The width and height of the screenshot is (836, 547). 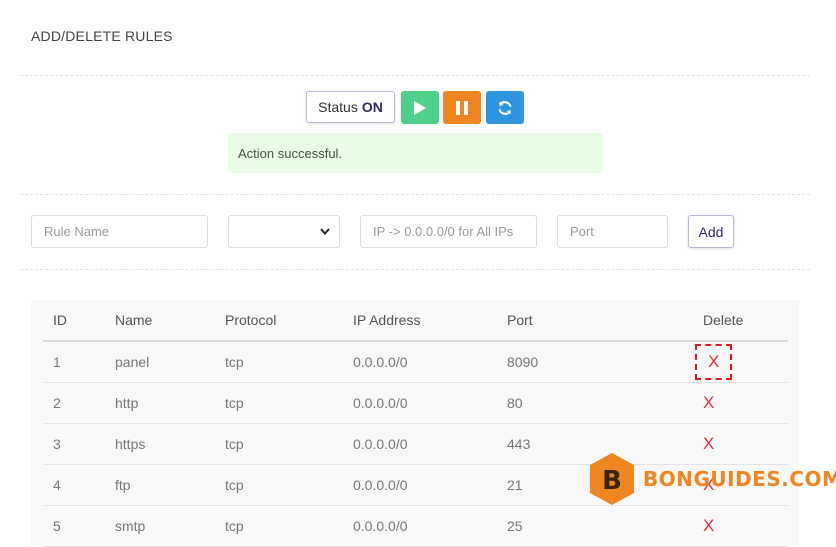 I want to click on status-label: Status, so click(x=338, y=107).